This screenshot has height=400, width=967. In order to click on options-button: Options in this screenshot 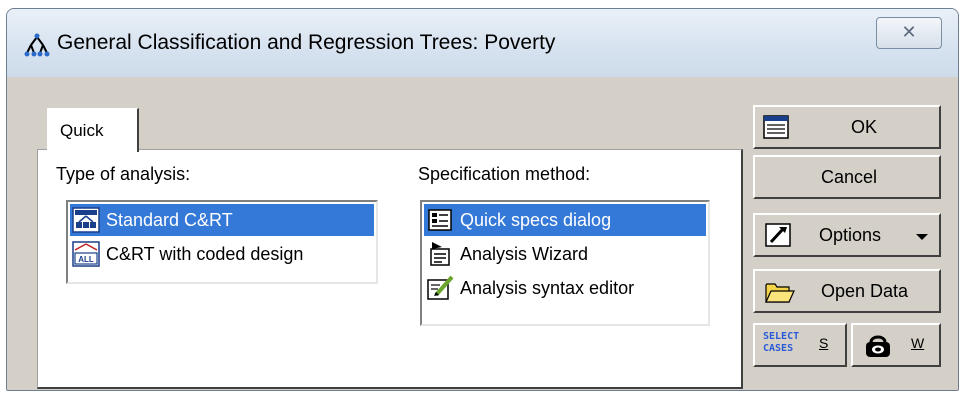, I will do `click(847, 235)`.